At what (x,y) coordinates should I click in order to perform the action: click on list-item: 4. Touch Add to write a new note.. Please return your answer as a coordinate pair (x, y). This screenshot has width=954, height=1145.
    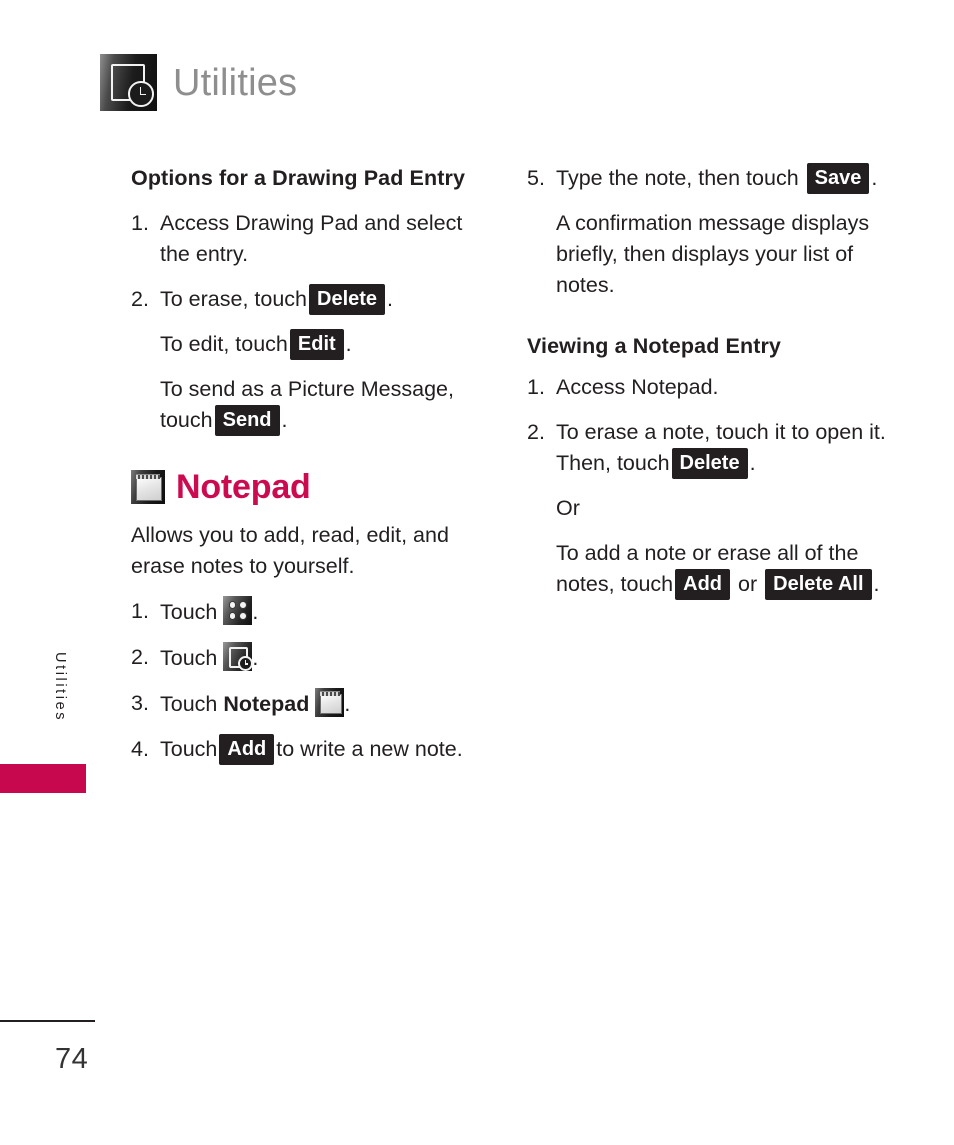
    Looking at the image, I should click on (312, 749).